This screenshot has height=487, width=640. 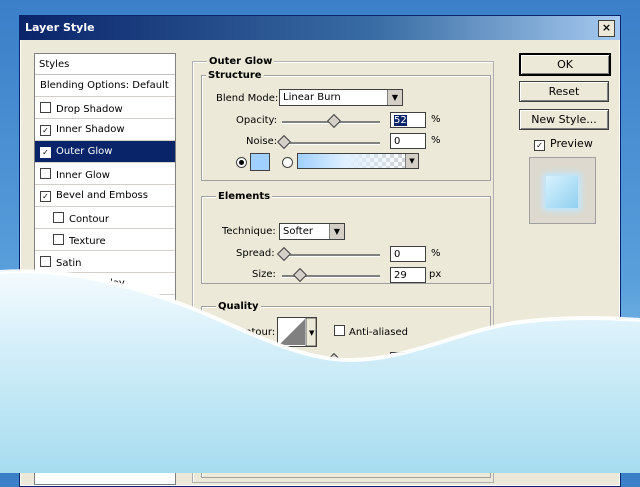 I want to click on spread-value: 0, so click(x=397, y=254).